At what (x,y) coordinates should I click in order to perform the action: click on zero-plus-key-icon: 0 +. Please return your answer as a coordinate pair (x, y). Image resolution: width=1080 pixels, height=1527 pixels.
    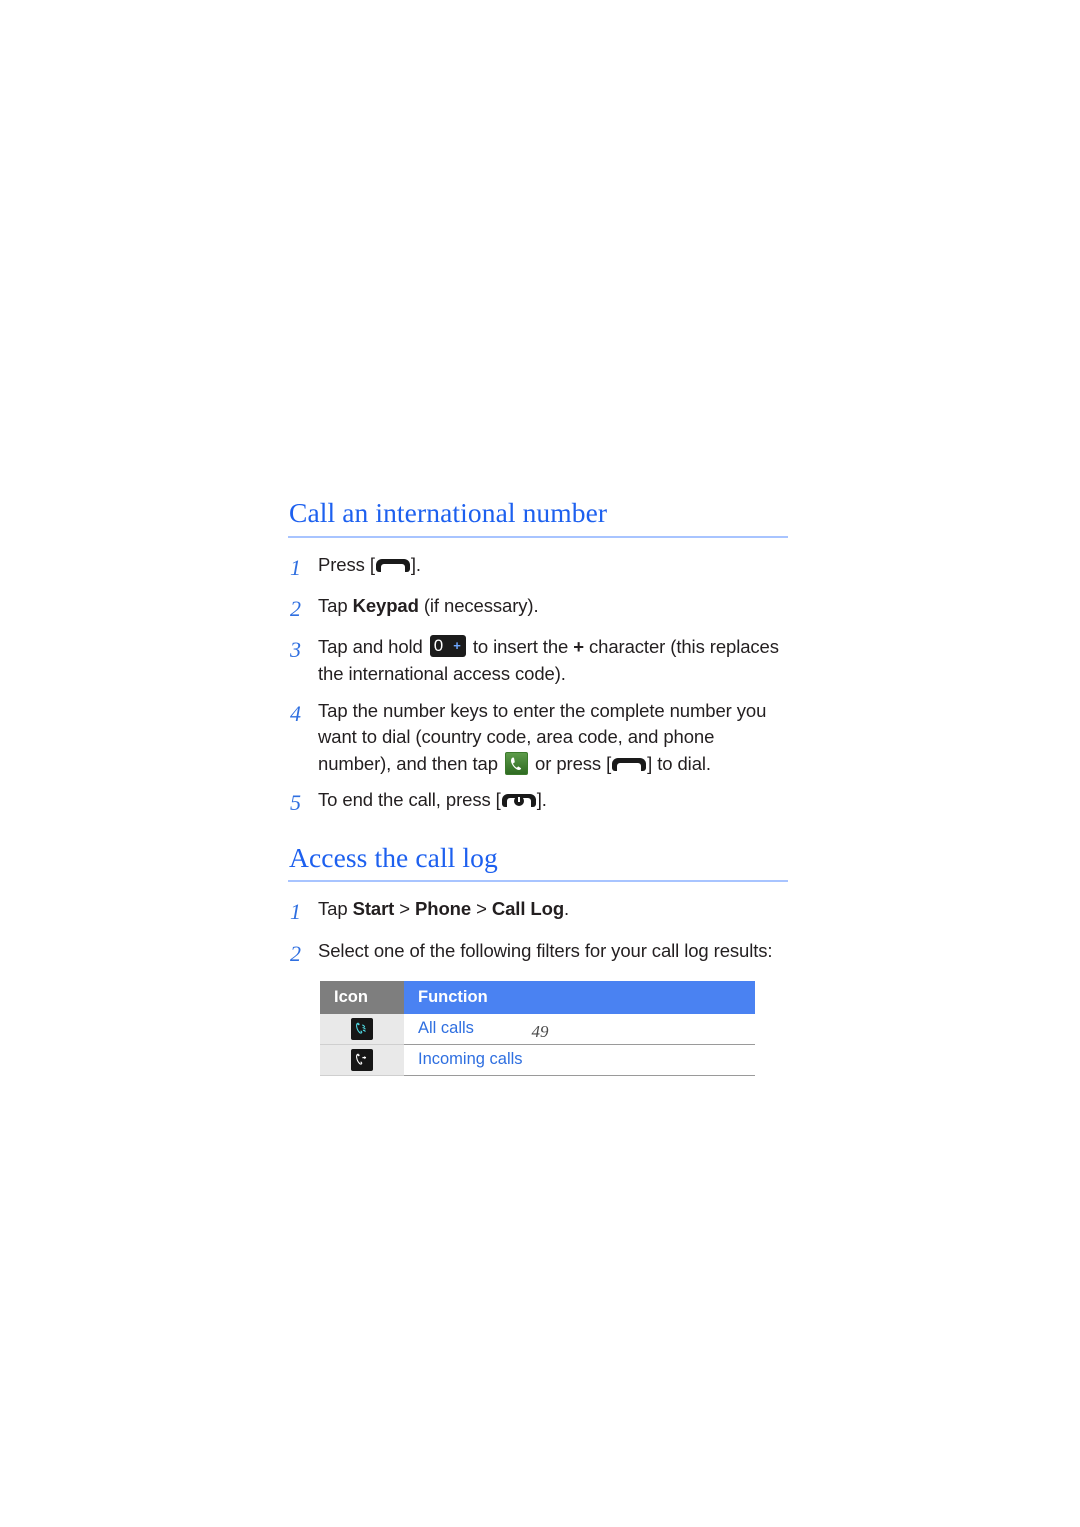
    Looking at the image, I should click on (447, 646).